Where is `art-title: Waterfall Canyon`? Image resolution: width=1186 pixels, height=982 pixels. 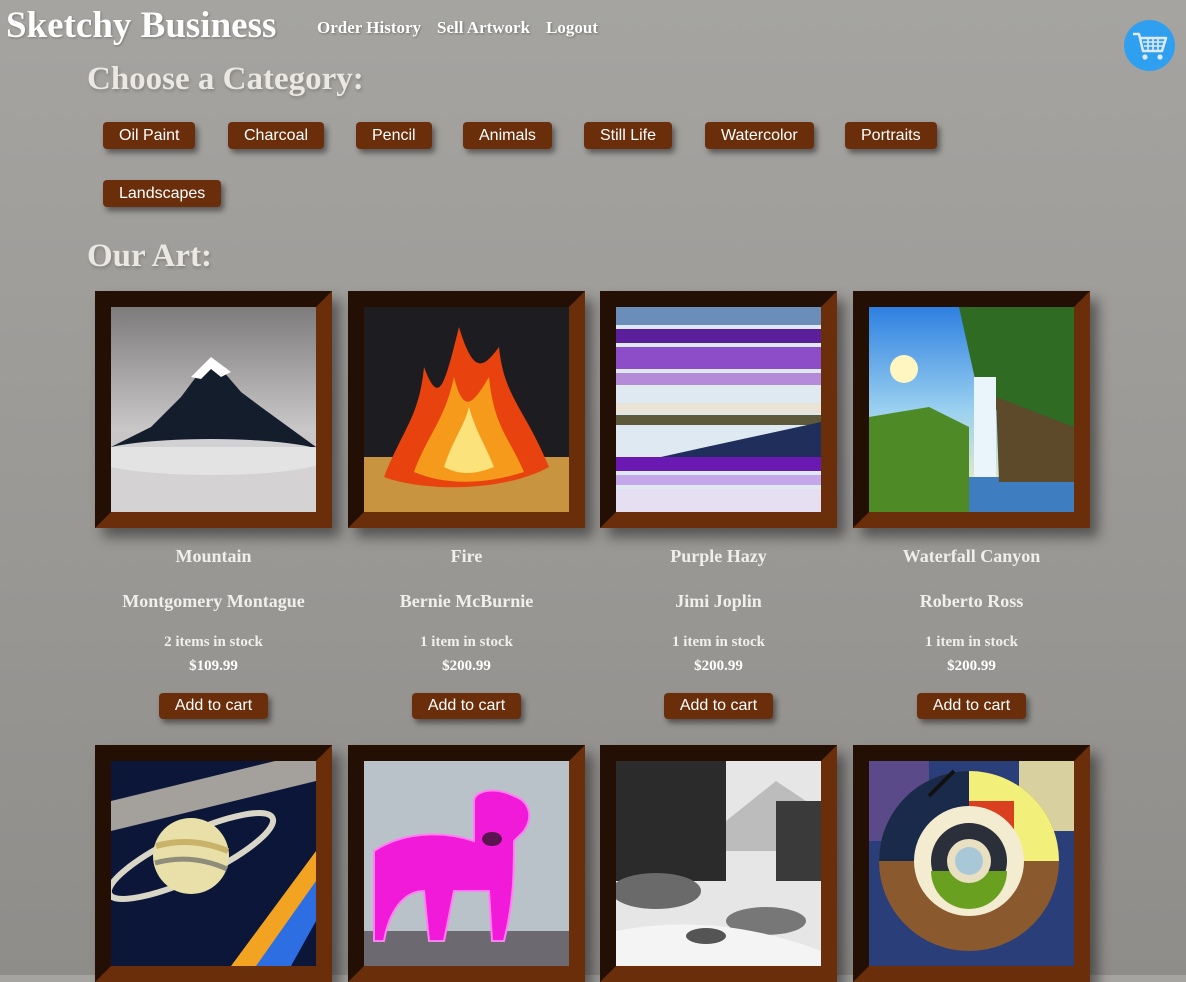
art-title: Waterfall Canyon is located at coordinates (971, 556).